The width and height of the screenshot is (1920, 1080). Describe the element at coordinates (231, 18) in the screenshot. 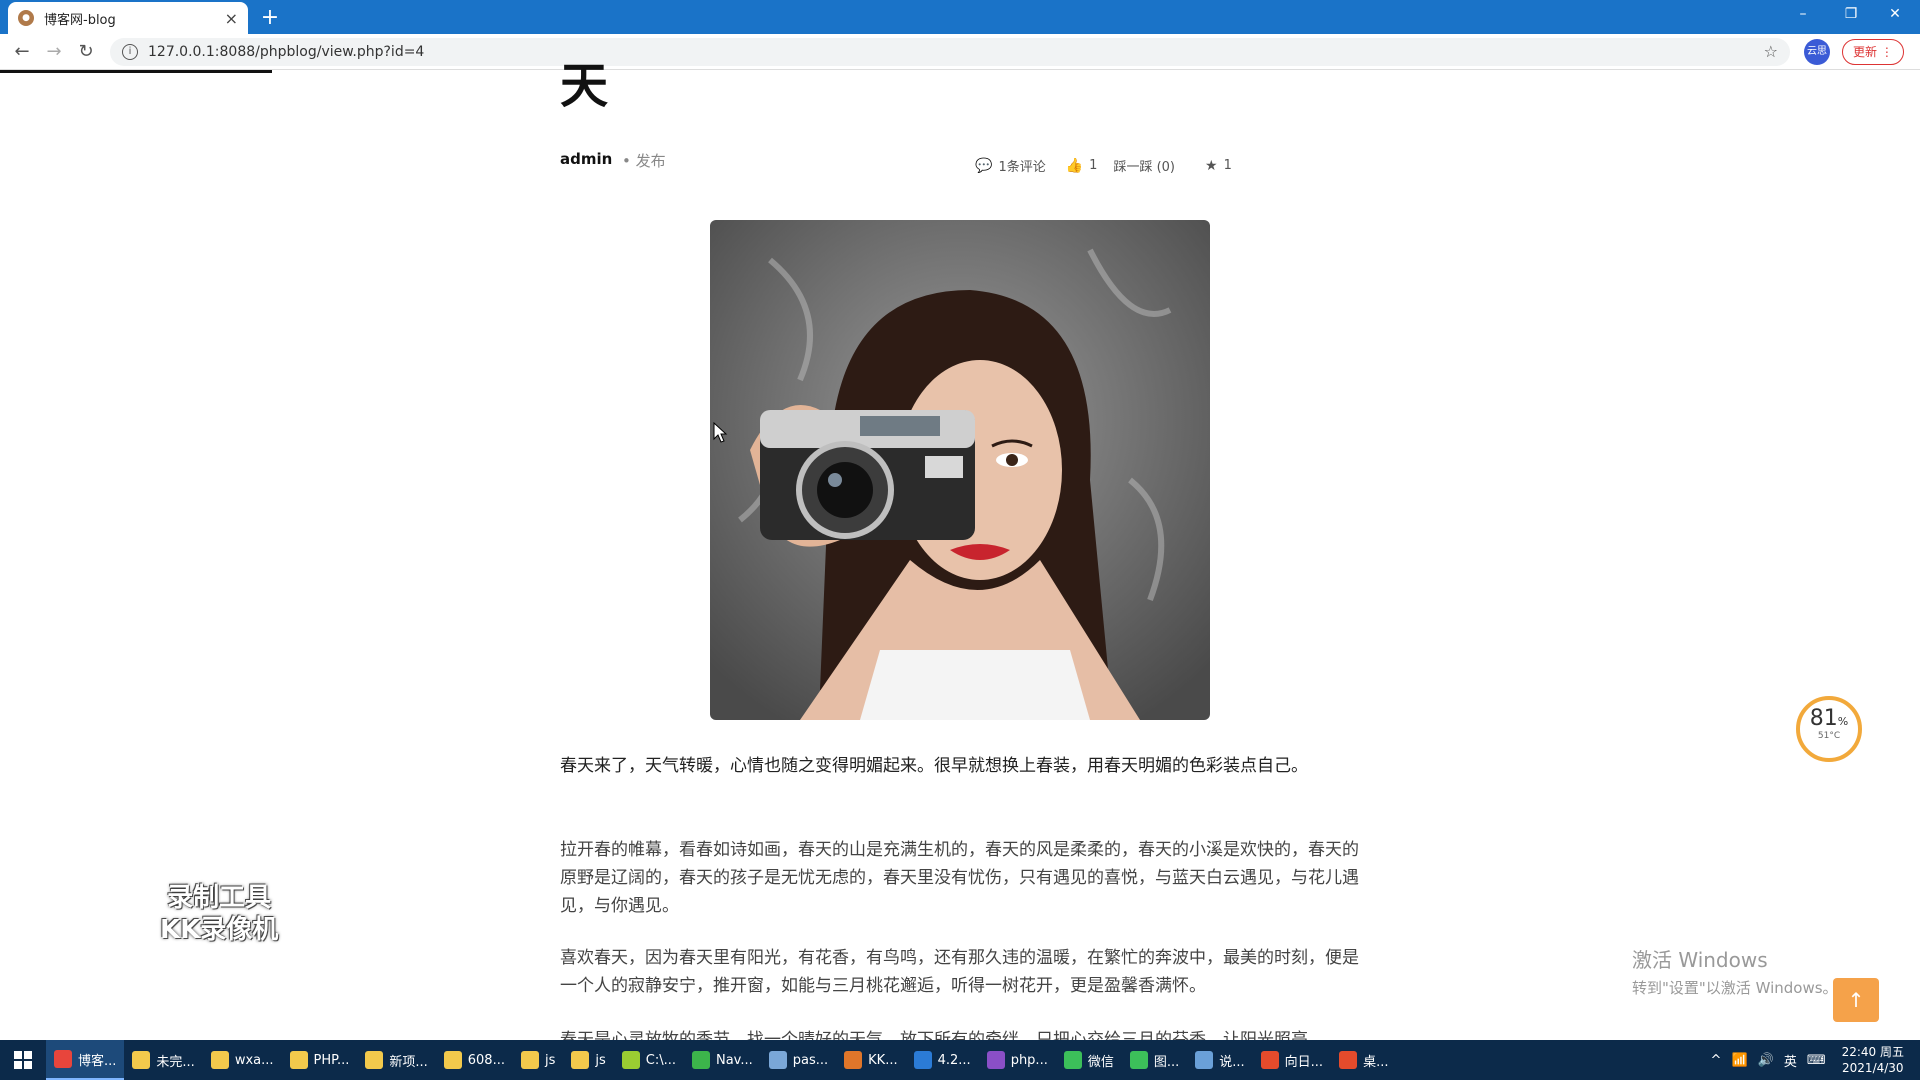

I see `tab-close-icon: ×` at that location.